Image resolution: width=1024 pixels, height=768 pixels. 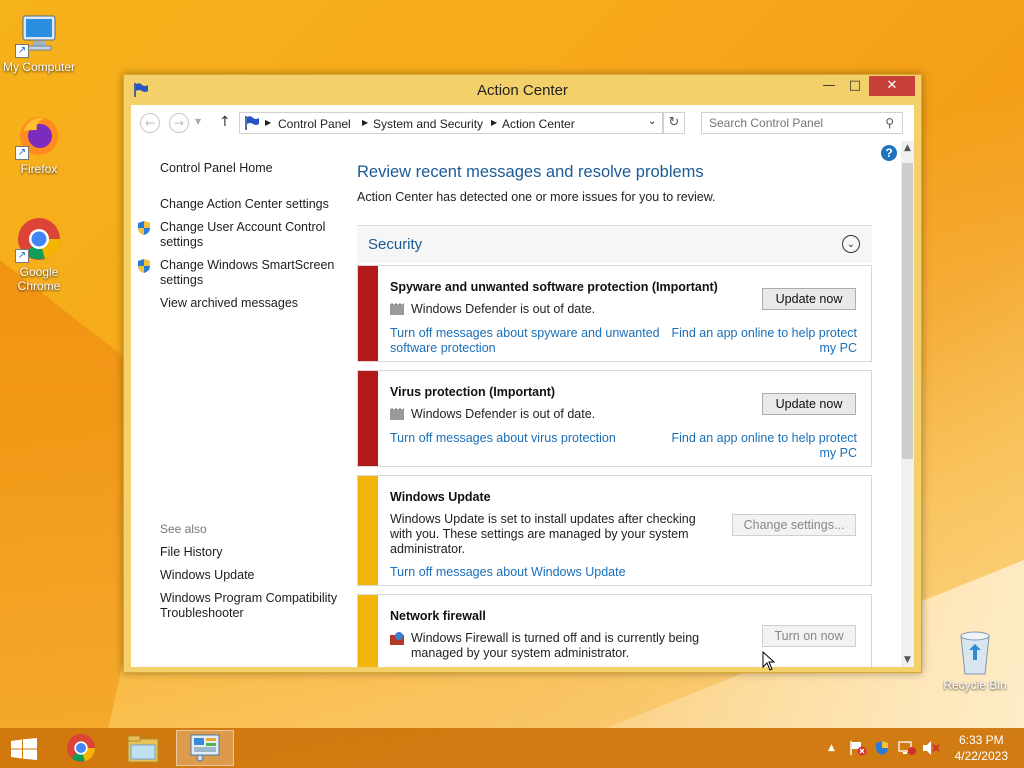 I want to click on clock-date: 4/22/2023, so click(x=981, y=756).